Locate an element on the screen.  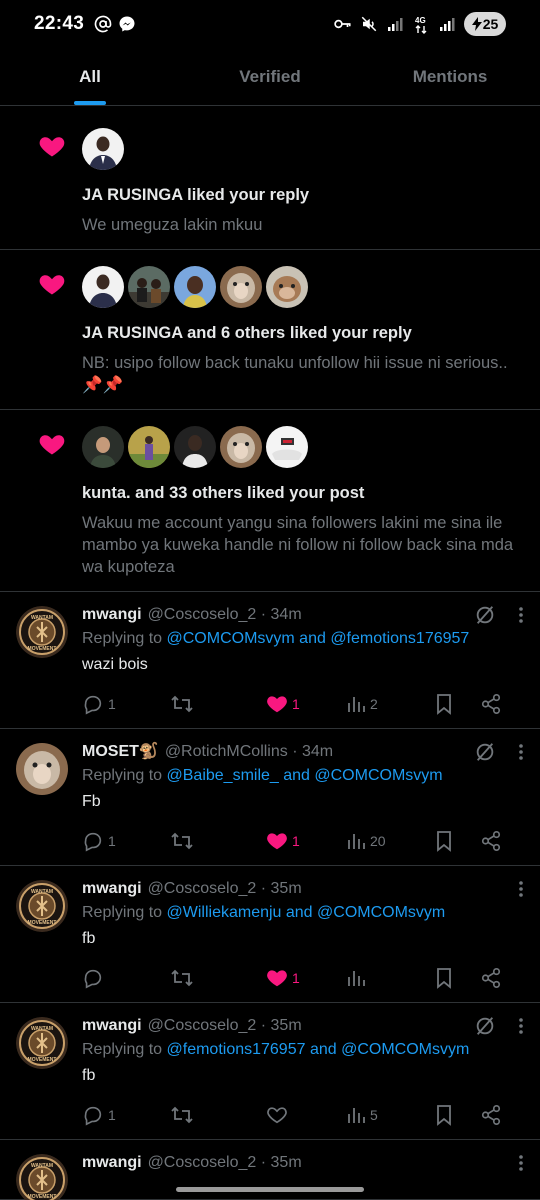
views-button is located at coordinates (390, 978).